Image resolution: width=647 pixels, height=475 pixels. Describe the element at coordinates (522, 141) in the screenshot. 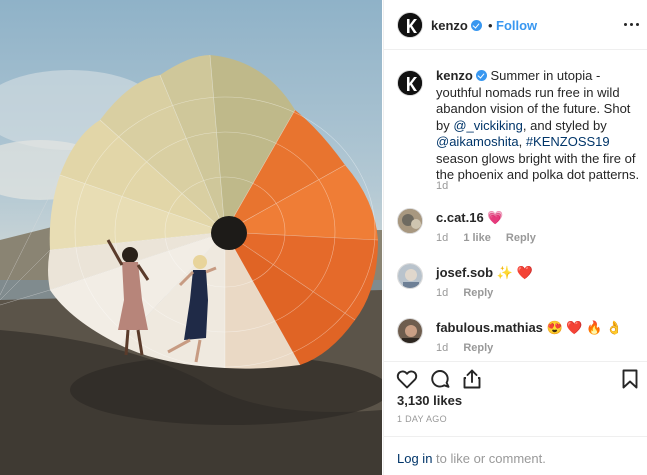

I see `caption-text-3: ,` at that location.